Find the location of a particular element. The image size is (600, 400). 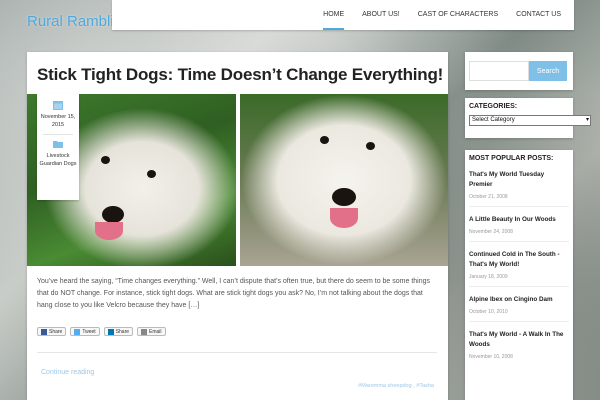

email-share-button: Email is located at coordinates (151, 331).